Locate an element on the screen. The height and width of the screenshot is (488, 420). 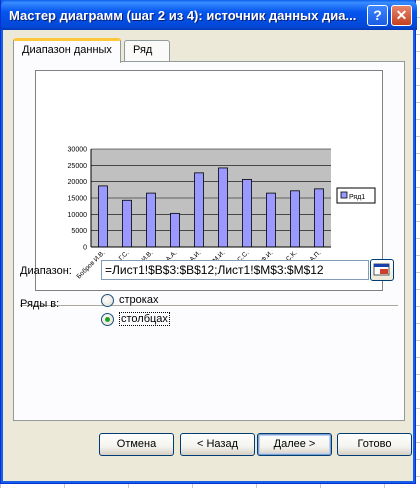
y-tick-label: 25000 is located at coordinates (78, 166).